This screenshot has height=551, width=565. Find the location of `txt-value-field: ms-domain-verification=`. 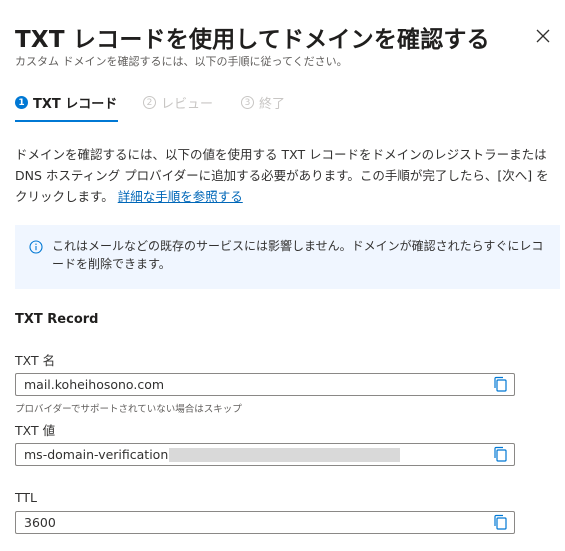

txt-value-field: ms-domain-verification= is located at coordinates (265, 454).